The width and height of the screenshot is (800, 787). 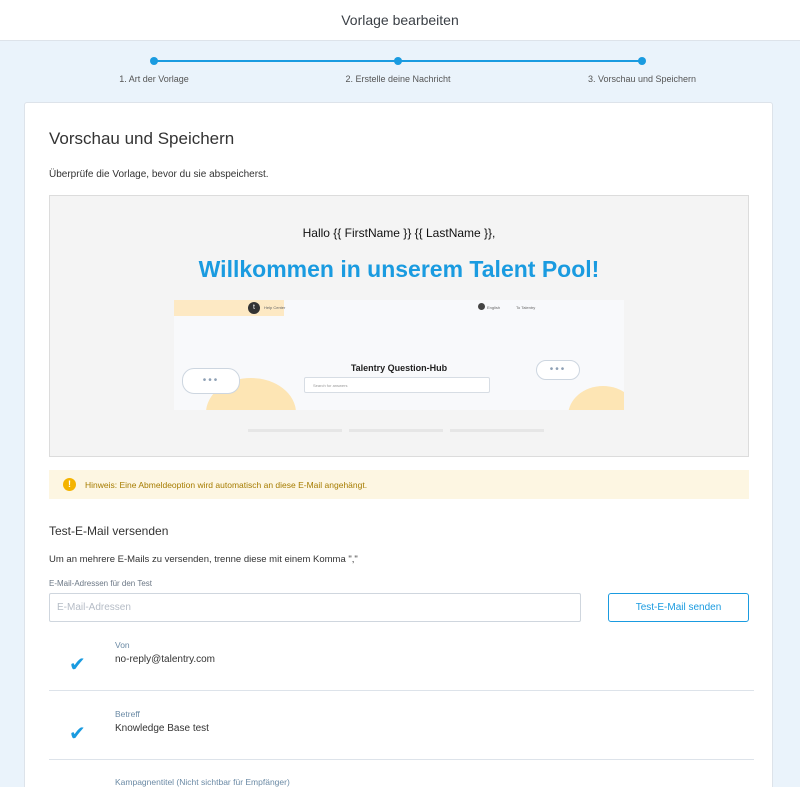 I want to click on test-email-title: Test-E-Mail versenden, so click(x=109, y=531).